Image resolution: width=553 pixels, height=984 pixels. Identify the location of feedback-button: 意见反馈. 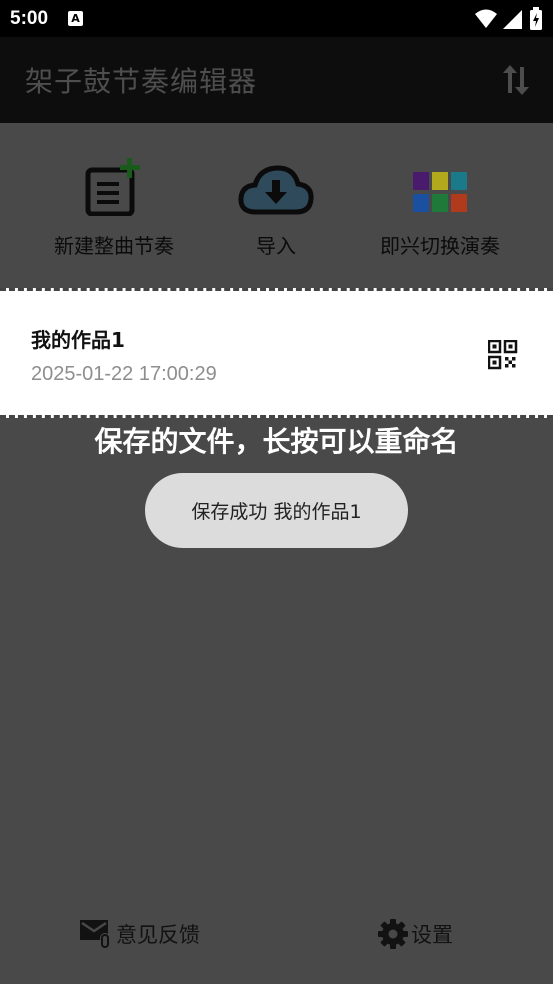
(139, 934).